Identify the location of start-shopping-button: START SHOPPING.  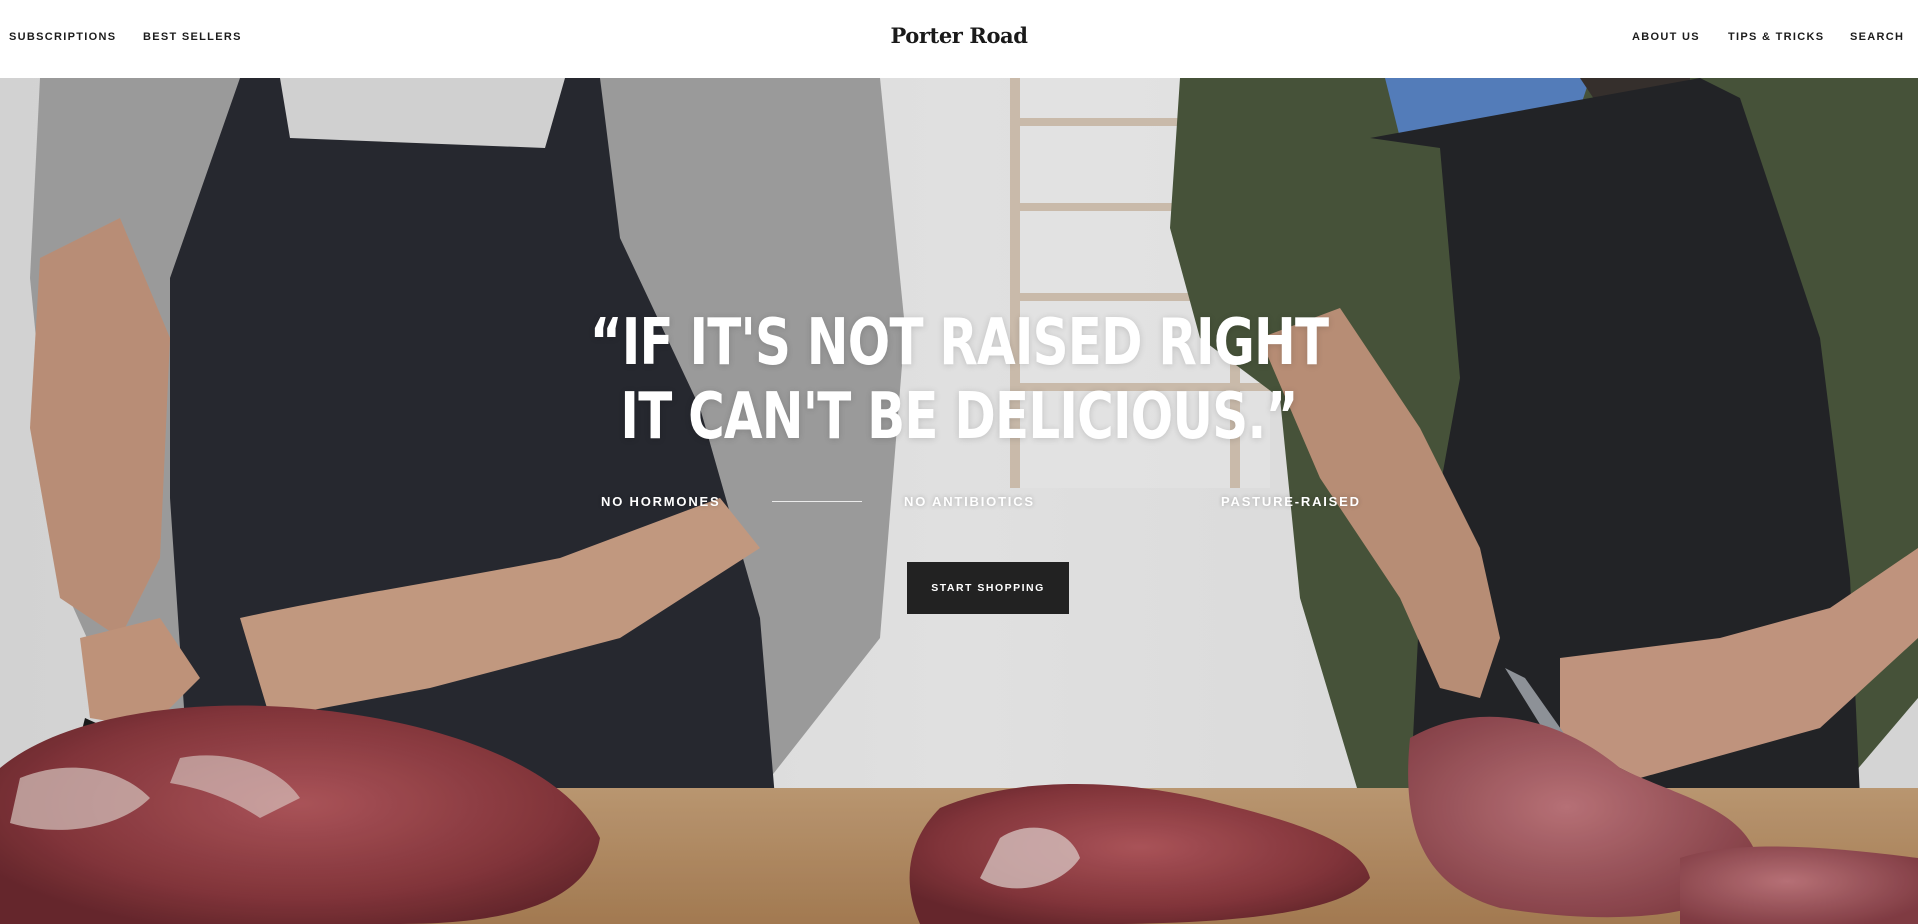
(988, 588).